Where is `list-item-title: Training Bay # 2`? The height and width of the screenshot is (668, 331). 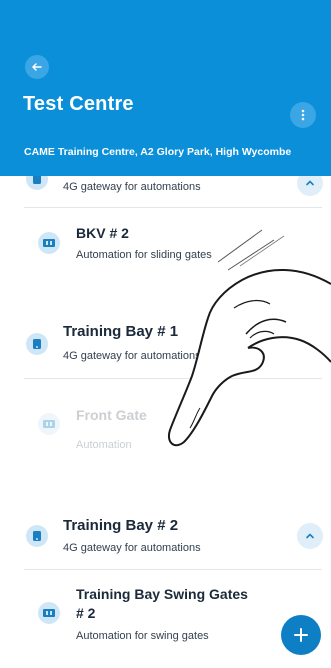 list-item-title: Training Bay # 2 is located at coordinates (121, 525).